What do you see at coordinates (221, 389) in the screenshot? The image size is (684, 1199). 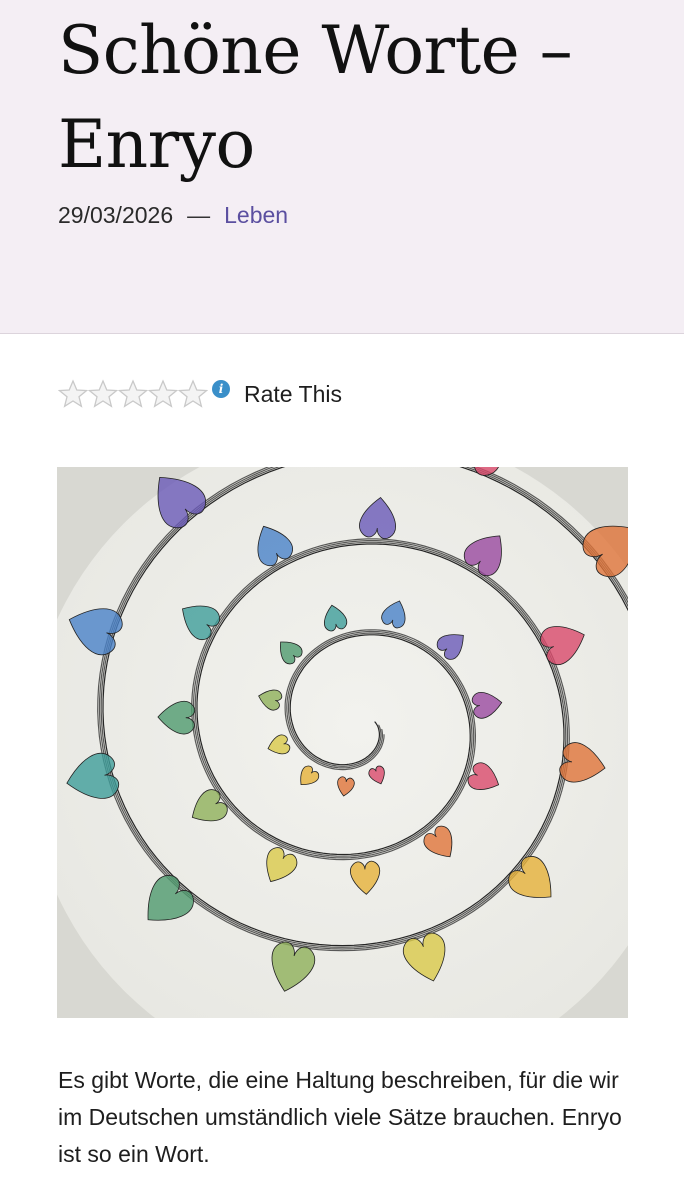 I see `info-icon: i` at bounding box center [221, 389].